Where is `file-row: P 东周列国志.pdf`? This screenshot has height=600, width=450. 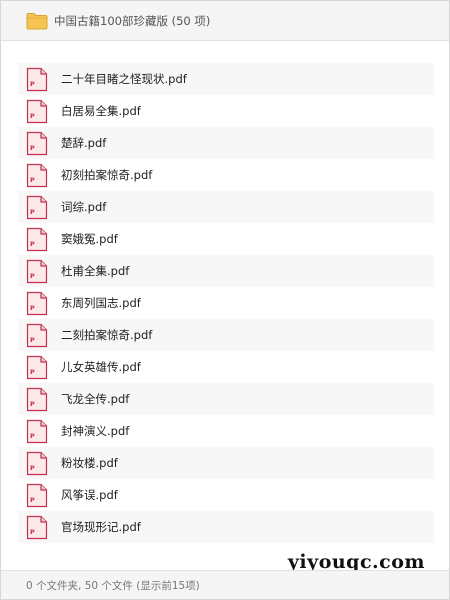 file-row: P 东周列国志.pdf is located at coordinates (226, 303).